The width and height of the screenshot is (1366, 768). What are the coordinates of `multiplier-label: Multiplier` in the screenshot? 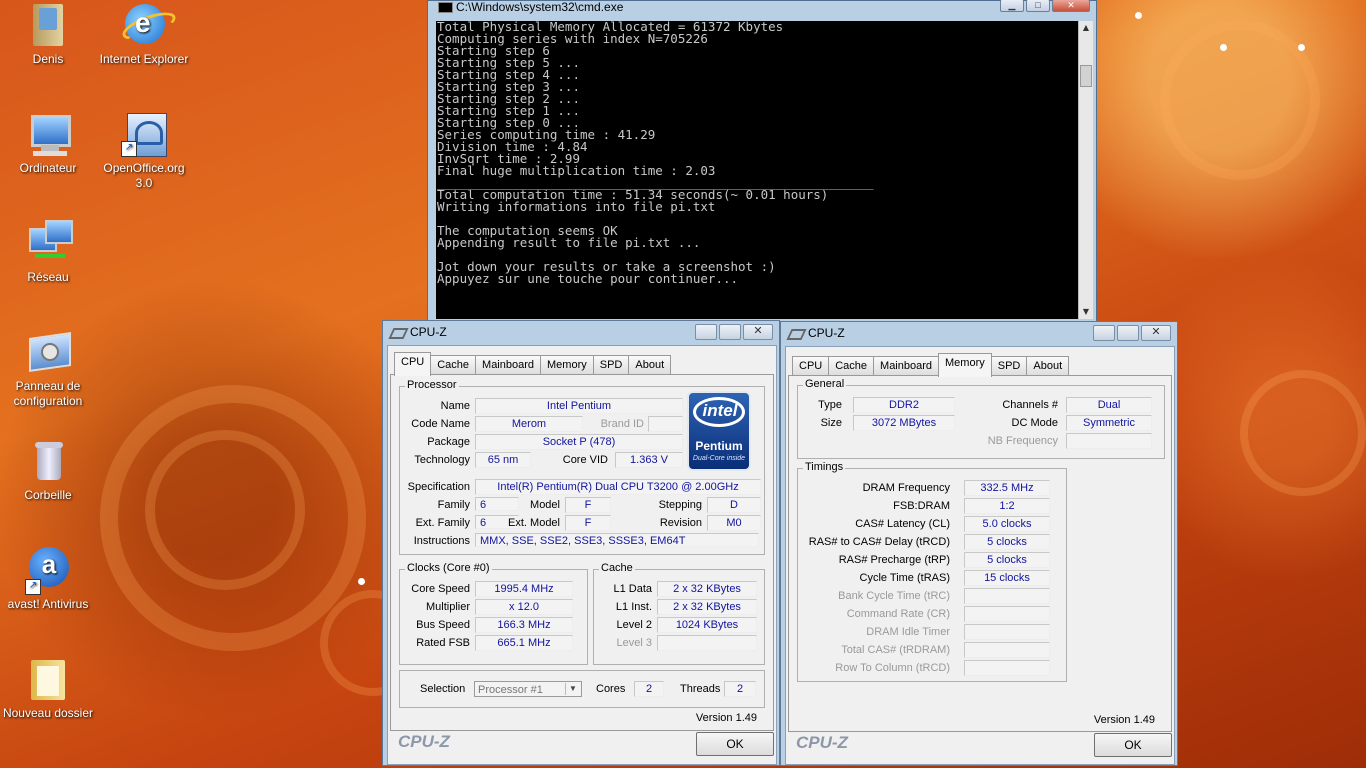 It's located at (447, 607).